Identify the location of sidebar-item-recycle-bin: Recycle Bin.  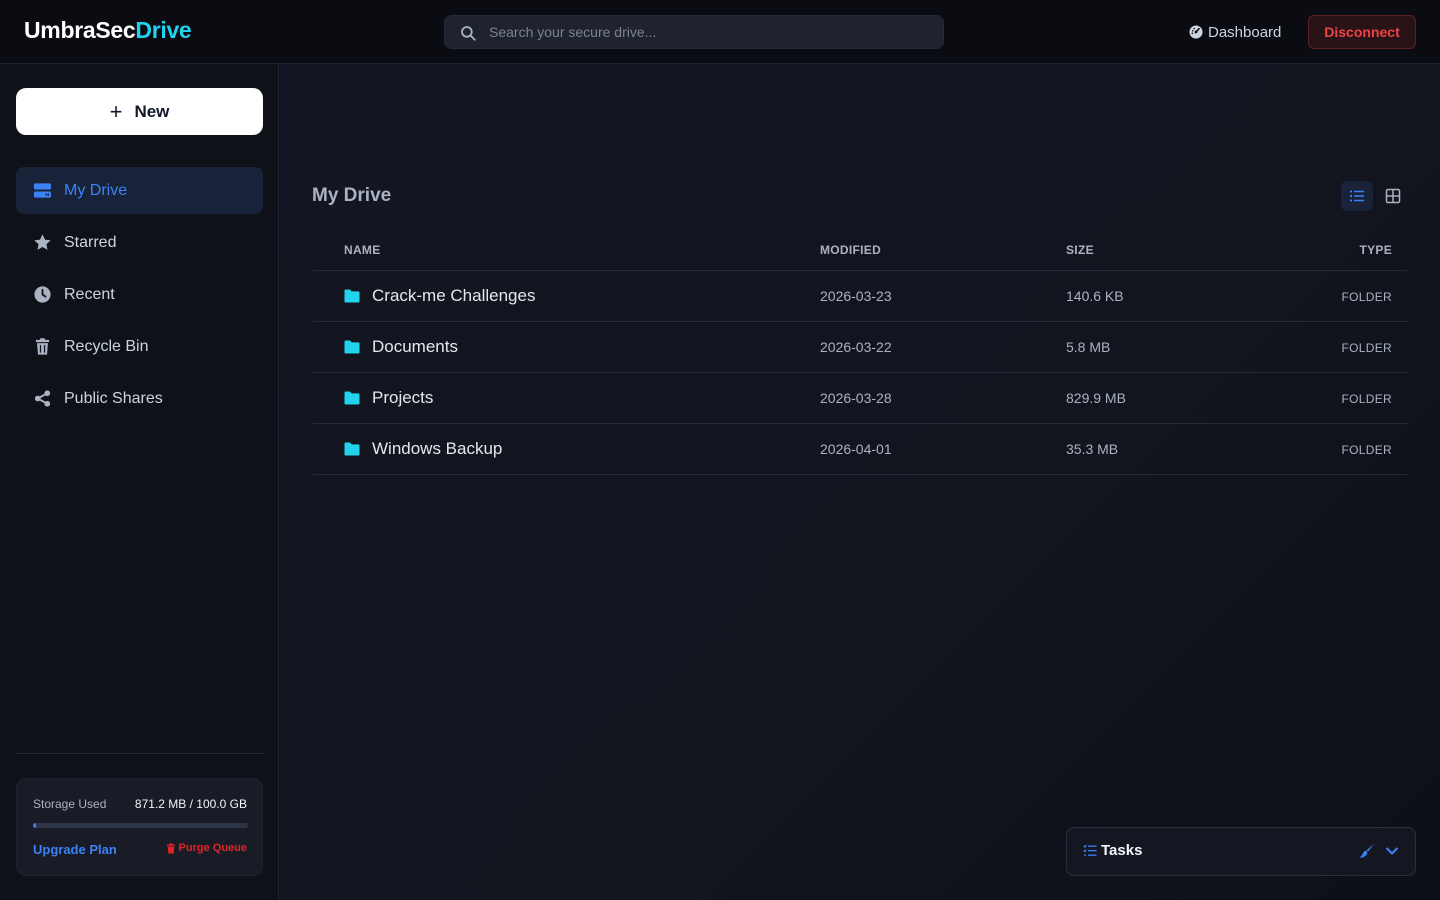
(139, 346).